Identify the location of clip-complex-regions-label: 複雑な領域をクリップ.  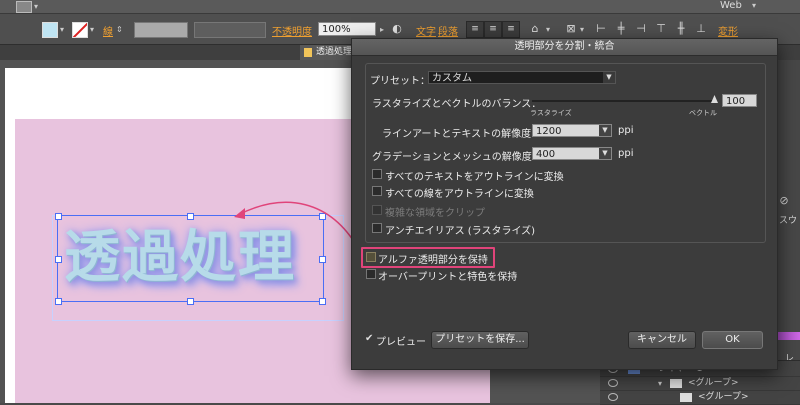
(435, 213).